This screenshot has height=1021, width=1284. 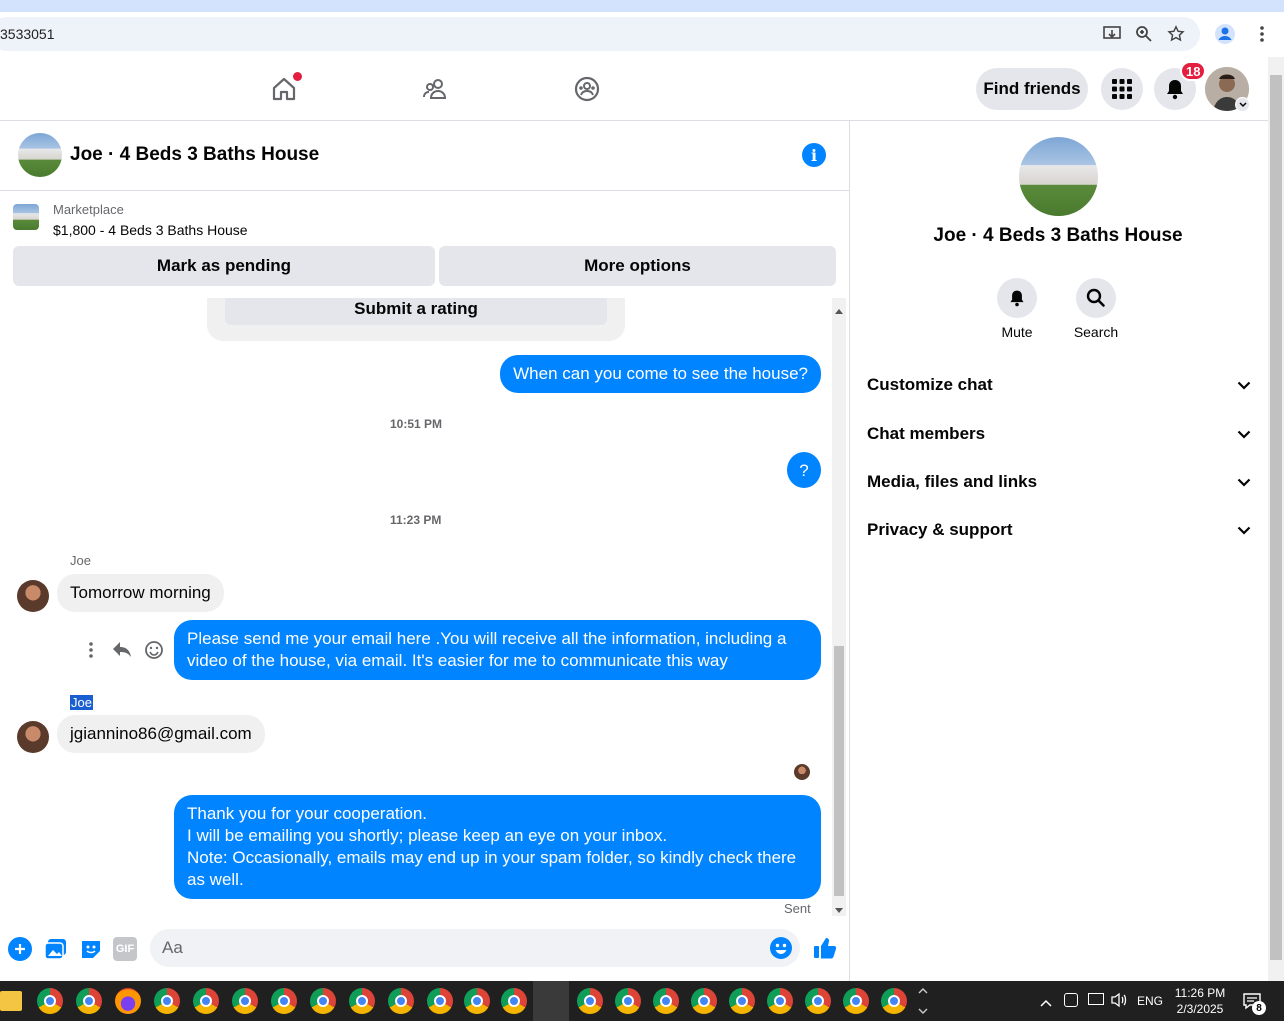 I want to click on mark-as-pending-button: Mark as pending, so click(x=224, y=266).